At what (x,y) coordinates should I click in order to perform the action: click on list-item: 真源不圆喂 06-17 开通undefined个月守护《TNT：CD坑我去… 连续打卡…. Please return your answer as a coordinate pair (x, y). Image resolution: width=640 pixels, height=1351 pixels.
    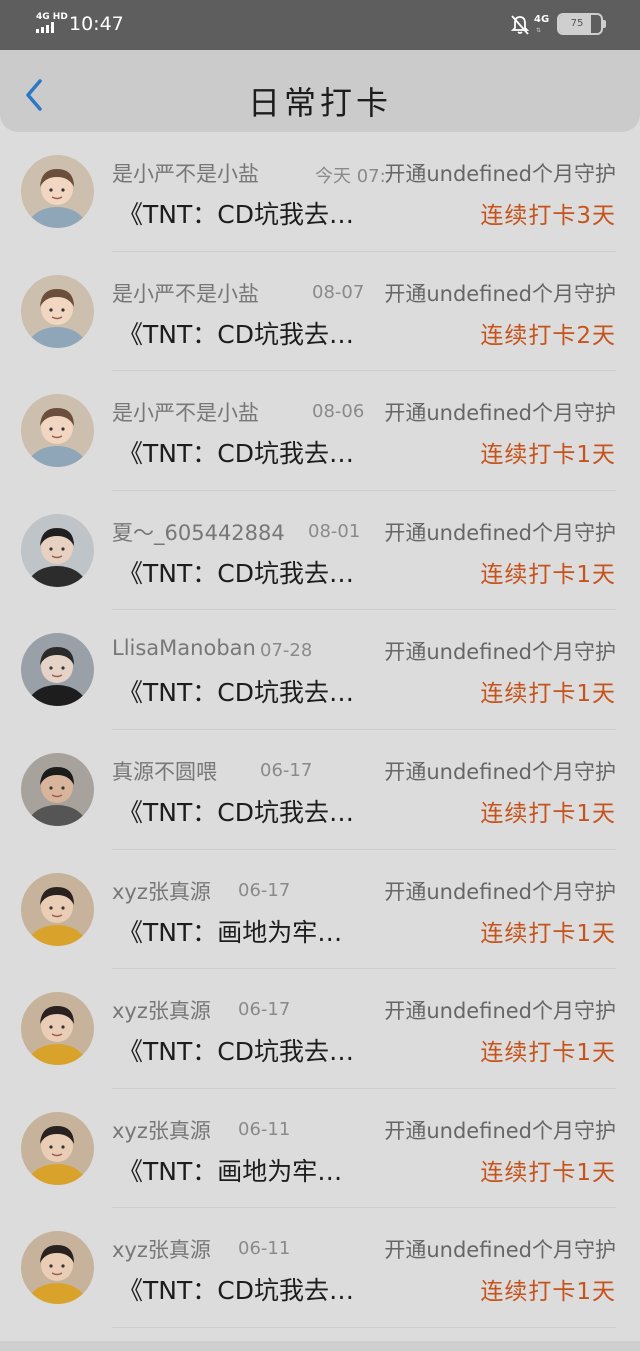
    Looking at the image, I should click on (320, 790).